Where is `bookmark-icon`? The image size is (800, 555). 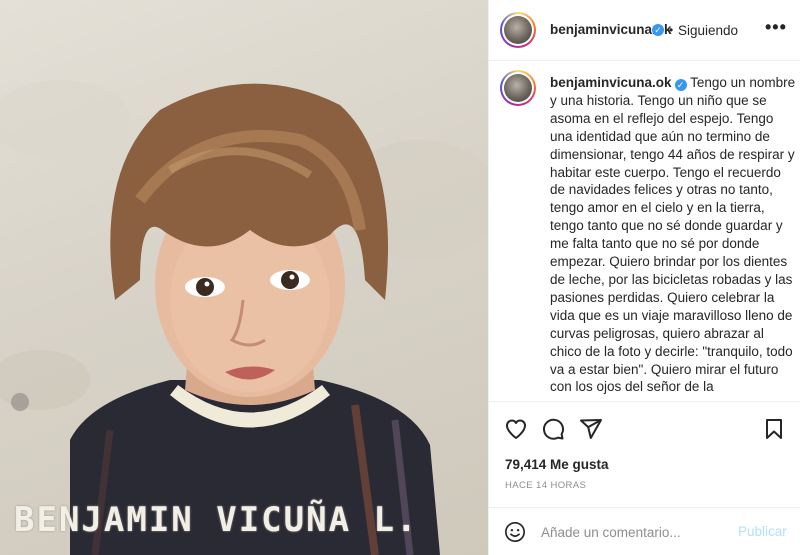
bookmark-icon is located at coordinates (774, 429).